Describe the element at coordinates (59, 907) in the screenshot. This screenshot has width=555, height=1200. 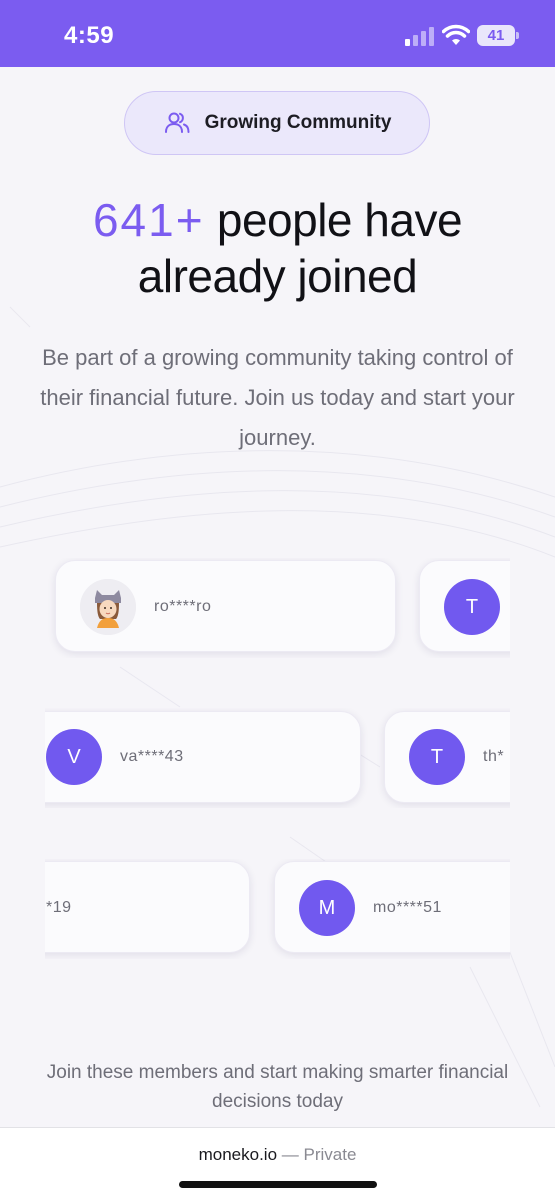
I see `member-name: *19` at that location.